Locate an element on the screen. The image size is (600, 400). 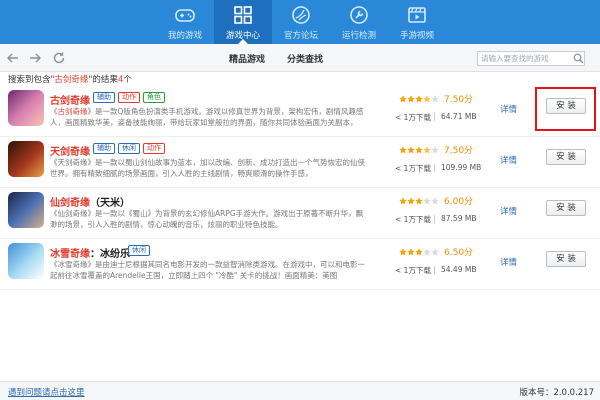
search-input is located at coordinates (531, 58).